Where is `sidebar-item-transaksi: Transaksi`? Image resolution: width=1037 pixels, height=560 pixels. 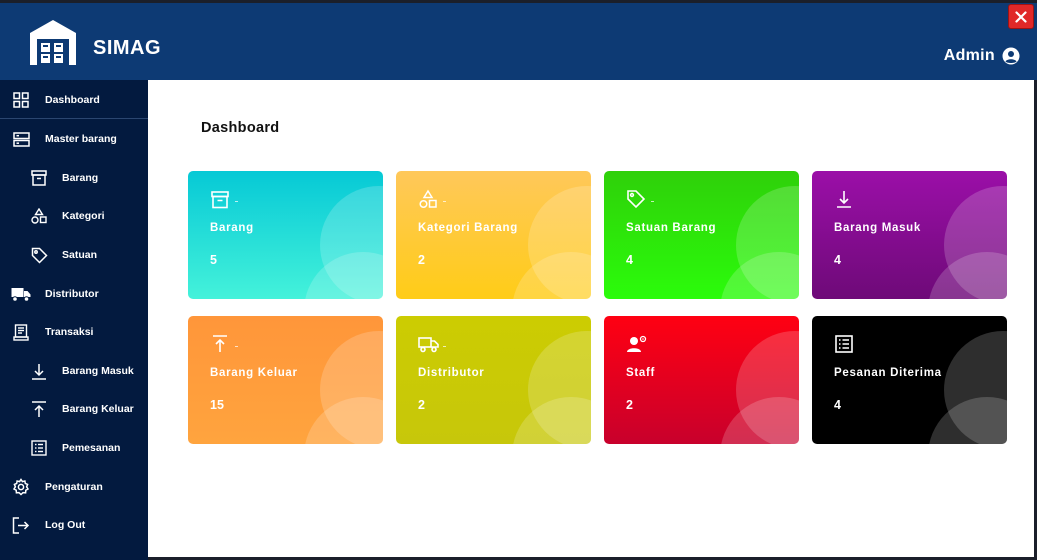 sidebar-item-transaksi: Transaksi is located at coordinates (74, 332).